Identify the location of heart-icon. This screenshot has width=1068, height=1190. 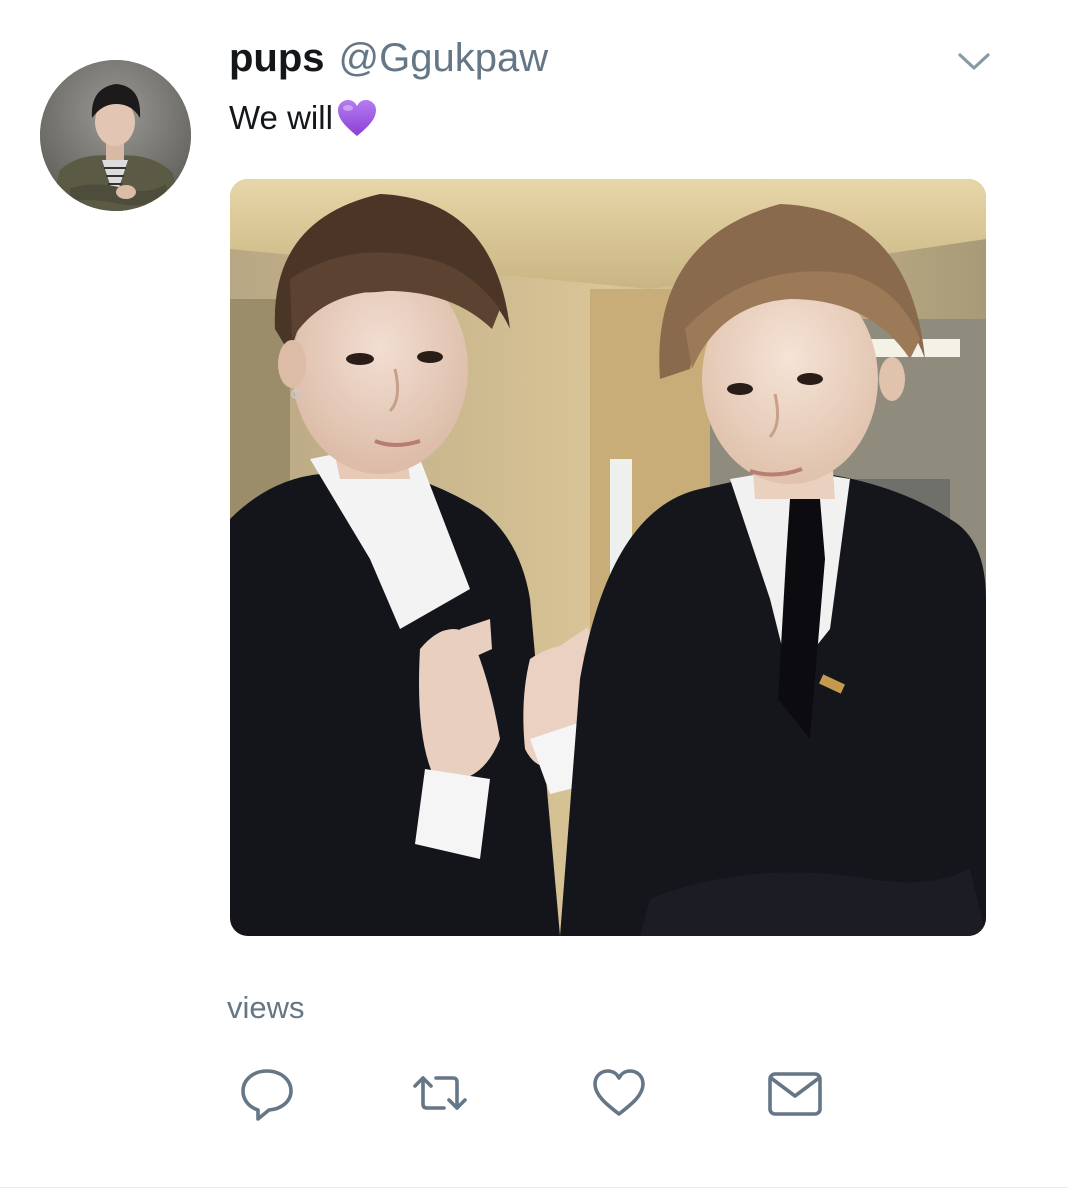
(619, 1093).